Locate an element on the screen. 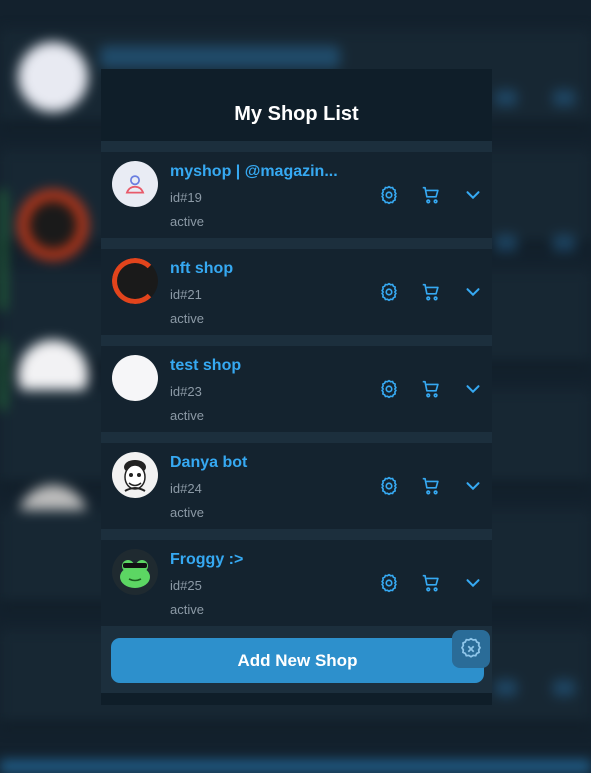 The image size is (591, 773). shop-list-item: Danya bot id#24 active is located at coordinates (296, 480).